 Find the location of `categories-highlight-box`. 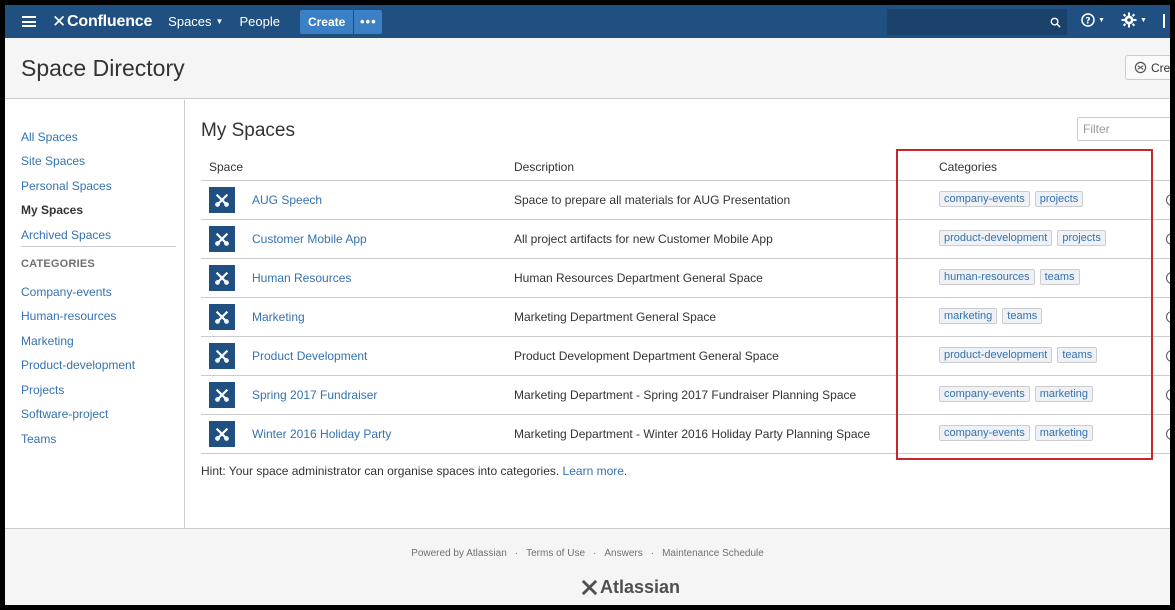

categories-highlight-box is located at coordinates (1024, 304).